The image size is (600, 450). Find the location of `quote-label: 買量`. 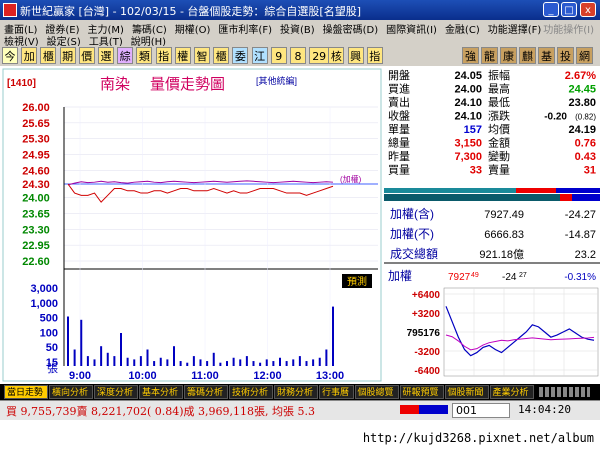

quote-label: 買量 is located at coordinates (399, 170).